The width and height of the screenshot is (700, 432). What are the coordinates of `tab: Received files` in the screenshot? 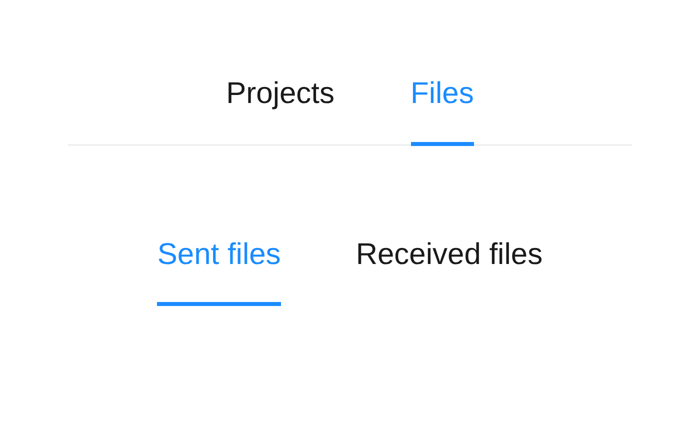 It's located at (449, 271).